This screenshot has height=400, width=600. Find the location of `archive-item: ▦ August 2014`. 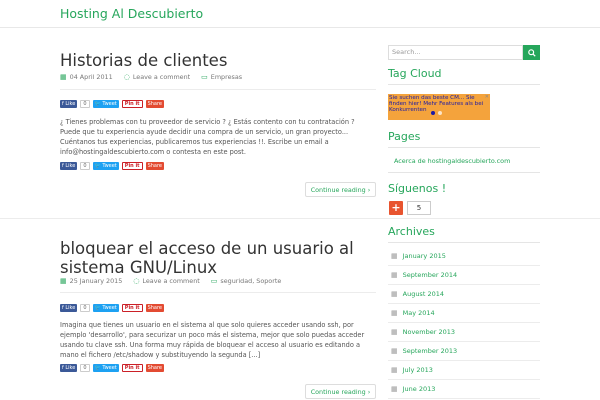

archive-item: ▦ August 2014 is located at coordinates (464, 294).